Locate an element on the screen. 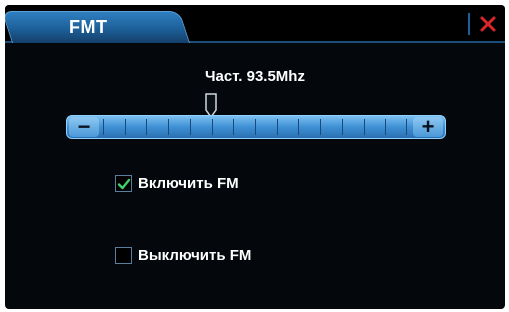 Image resolution: width=509 pixels, height=312 pixels. close-separator is located at coordinates (469, 24).